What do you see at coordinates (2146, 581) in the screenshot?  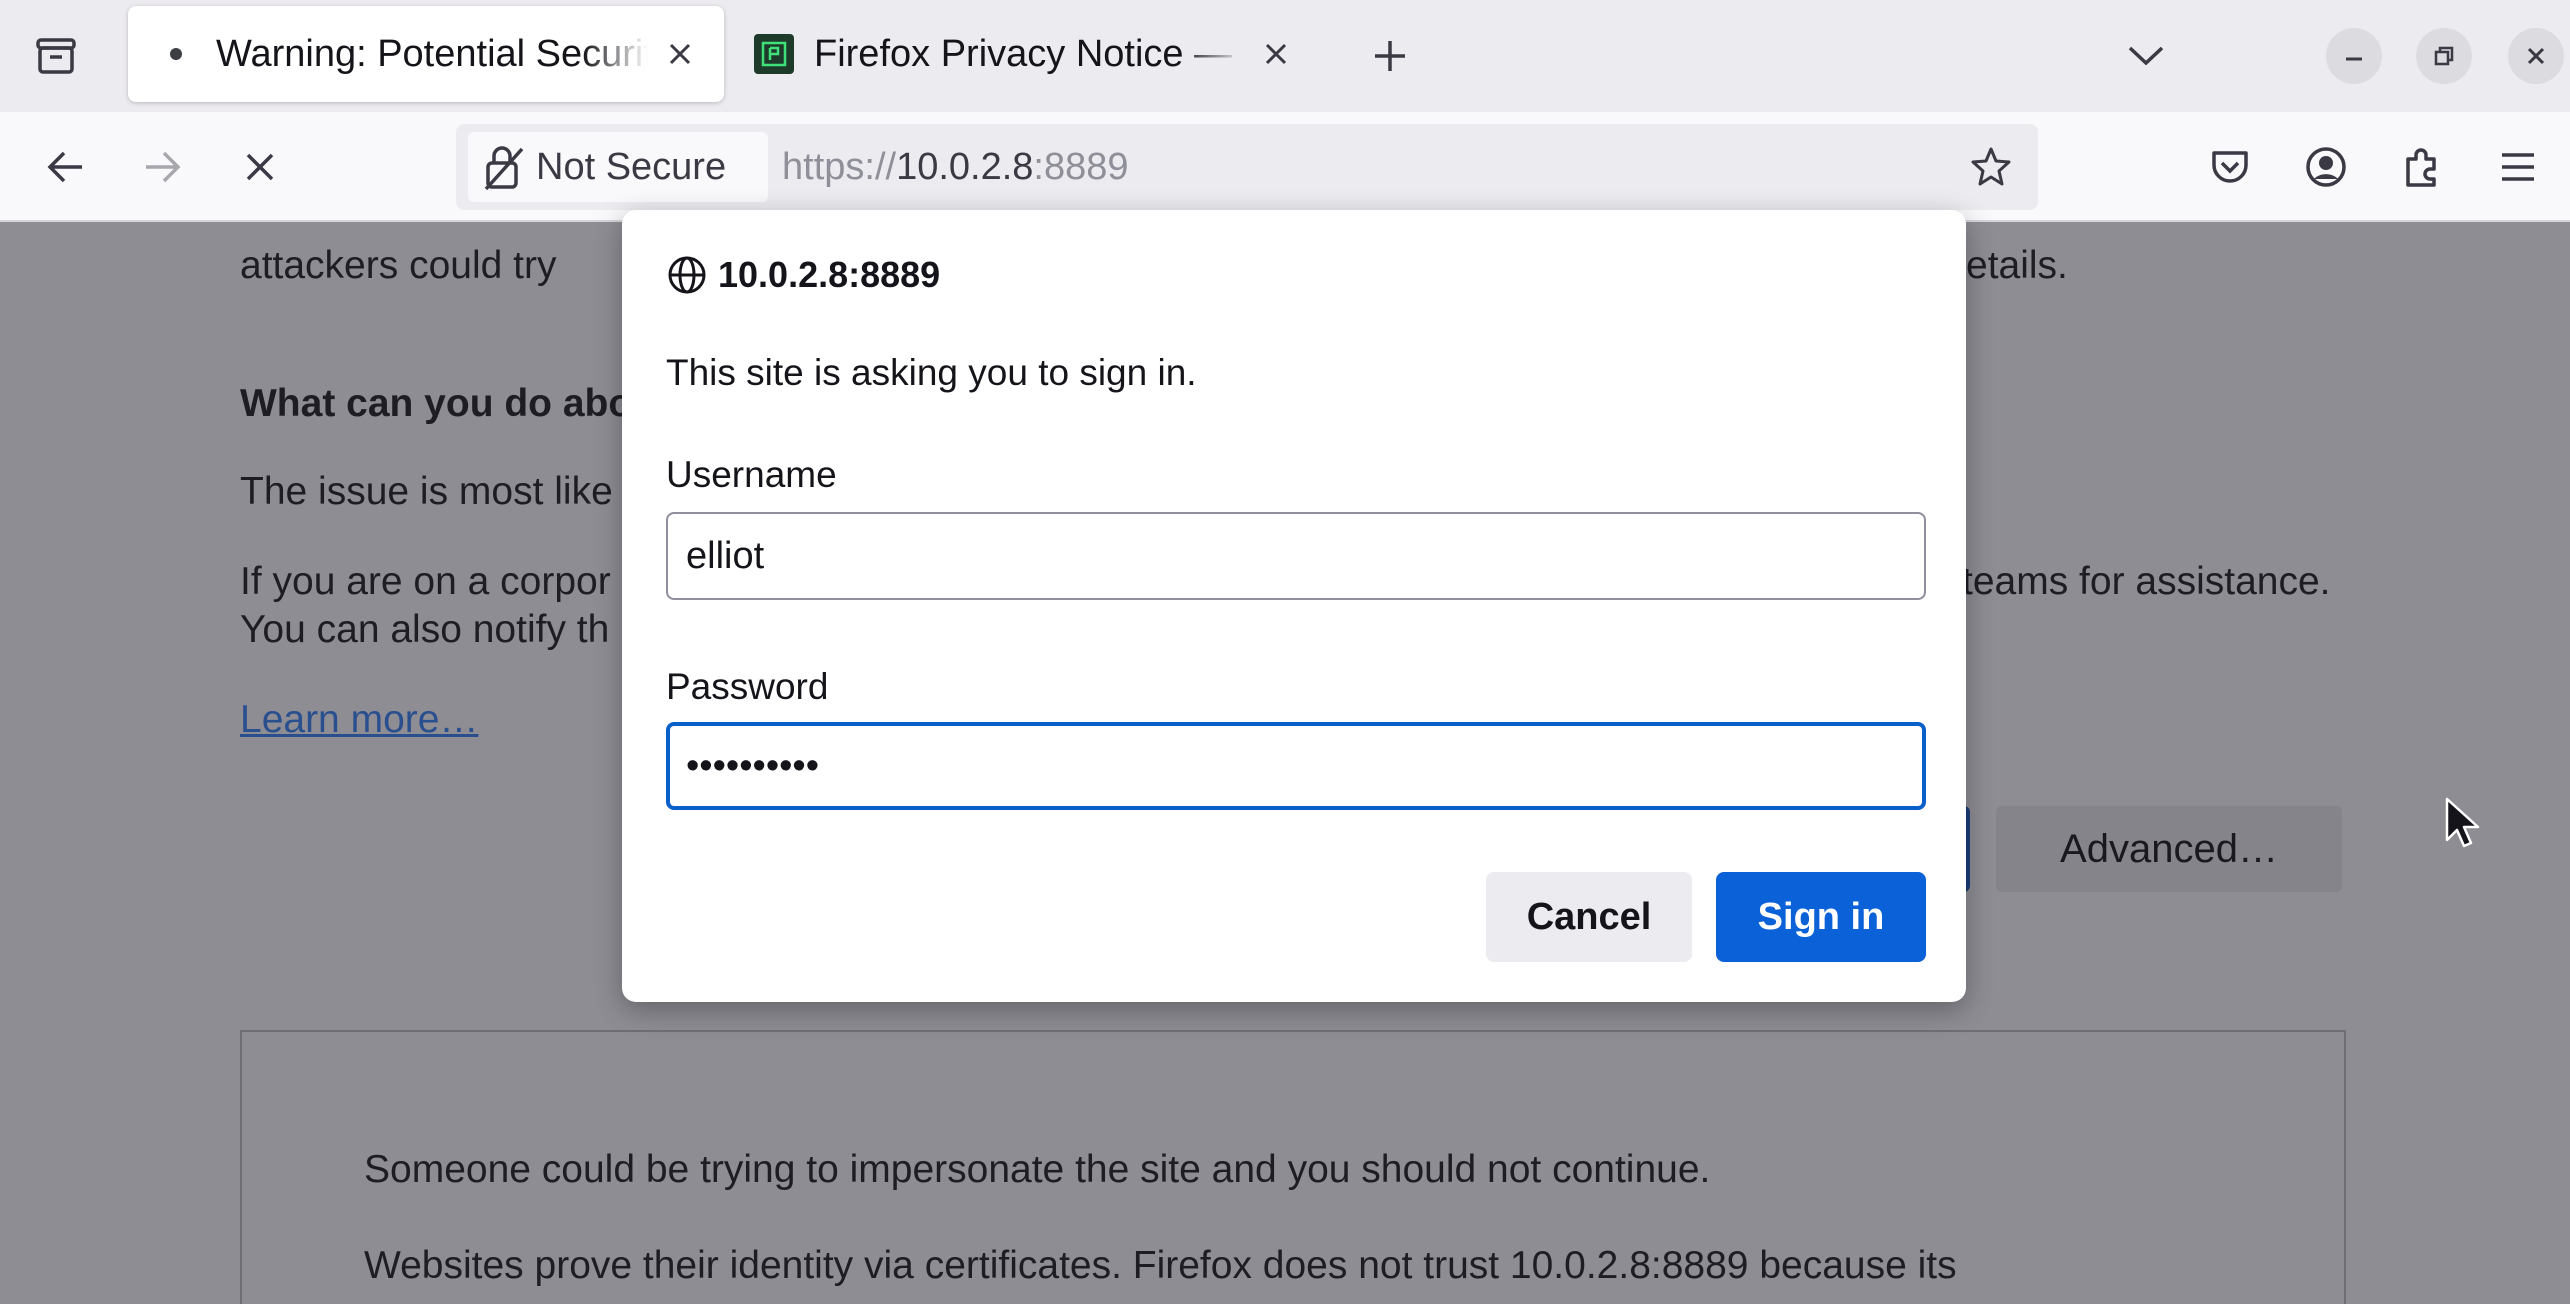 I see `corporate-network-text: teams for assistance.` at bounding box center [2146, 581].